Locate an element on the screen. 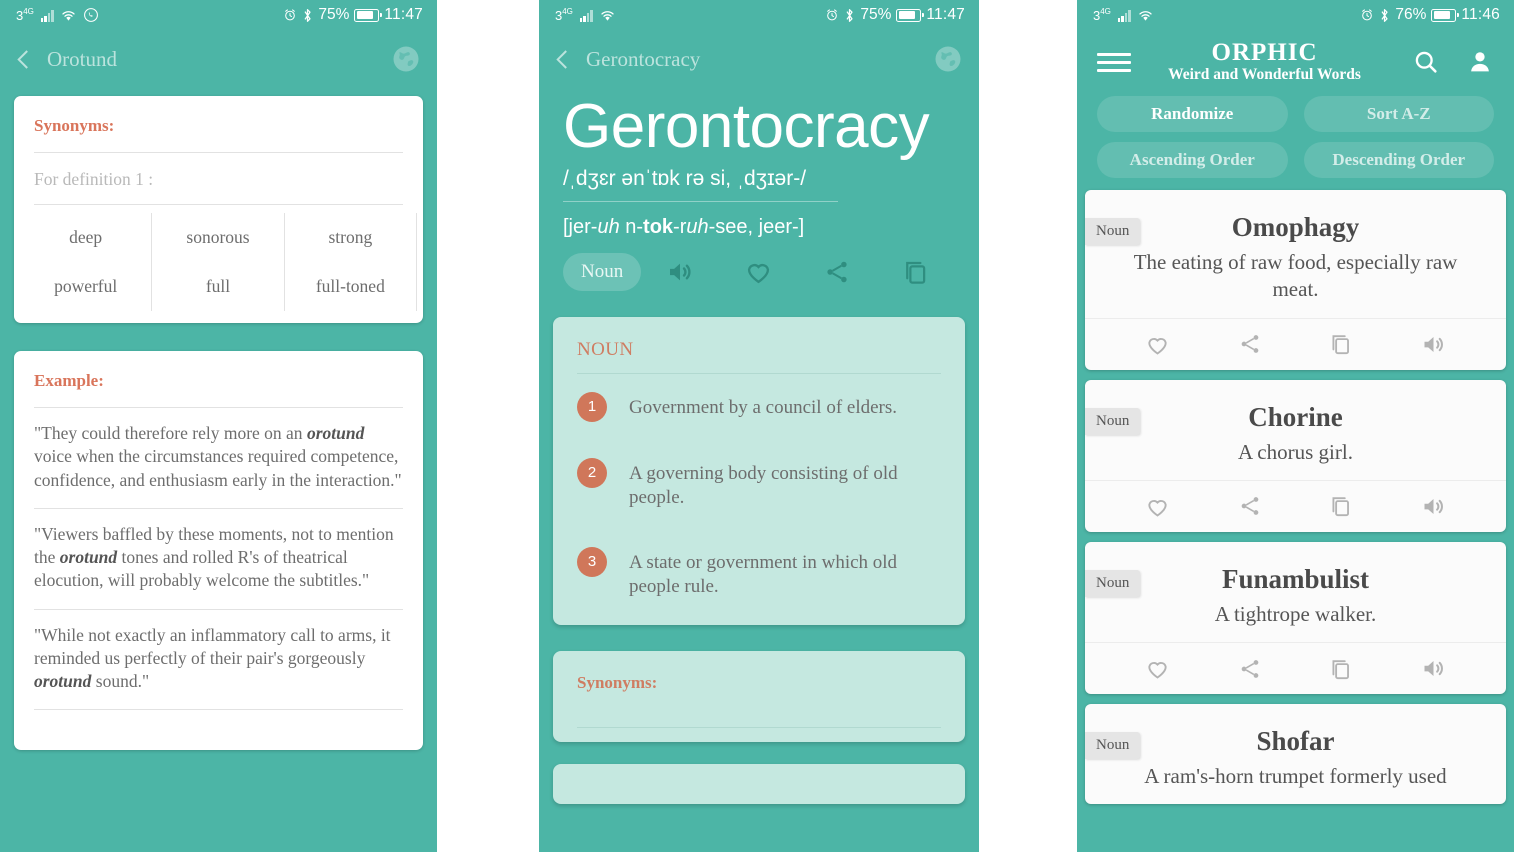 This screenshot has height=852, width=1514. synonym-chip: strong is located at coordinates (351, 237).